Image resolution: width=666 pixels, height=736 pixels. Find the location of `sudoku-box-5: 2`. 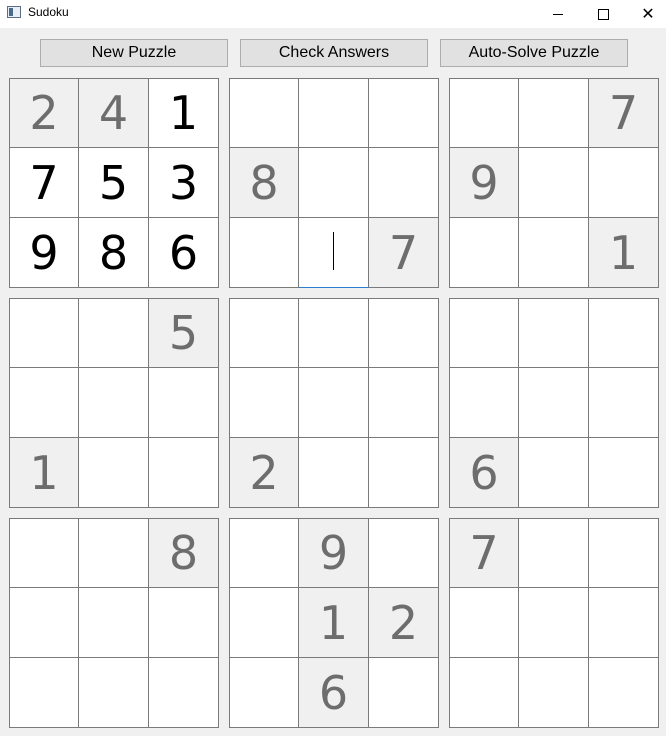

sudoku-box-5: 2 is located at coordinates (334, 403).